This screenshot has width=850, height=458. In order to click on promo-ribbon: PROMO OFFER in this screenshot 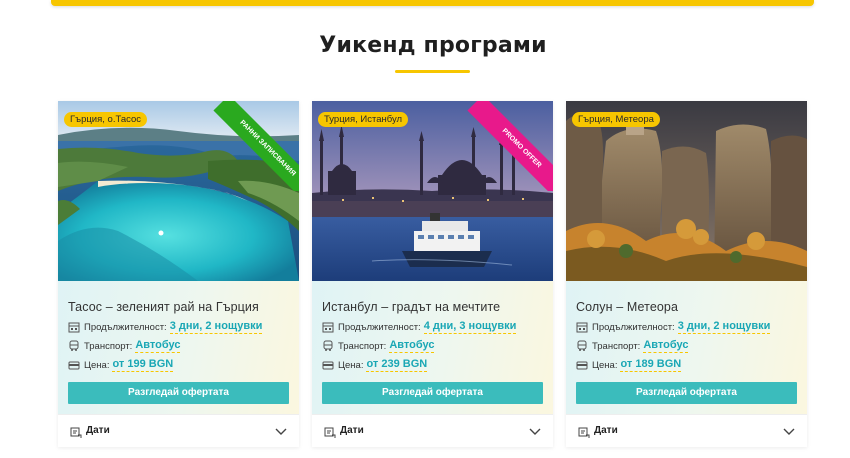, I will do `click(508, 146)`.